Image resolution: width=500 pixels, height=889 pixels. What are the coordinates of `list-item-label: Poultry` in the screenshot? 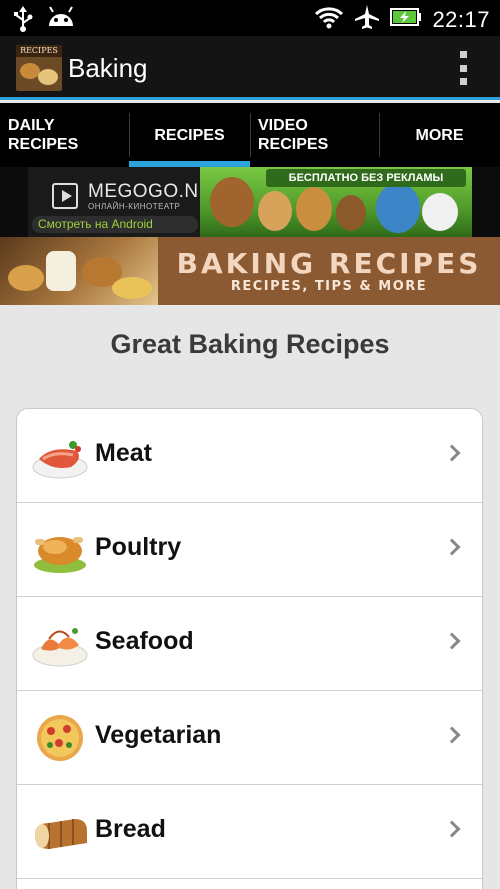 It's located at (138, 547).